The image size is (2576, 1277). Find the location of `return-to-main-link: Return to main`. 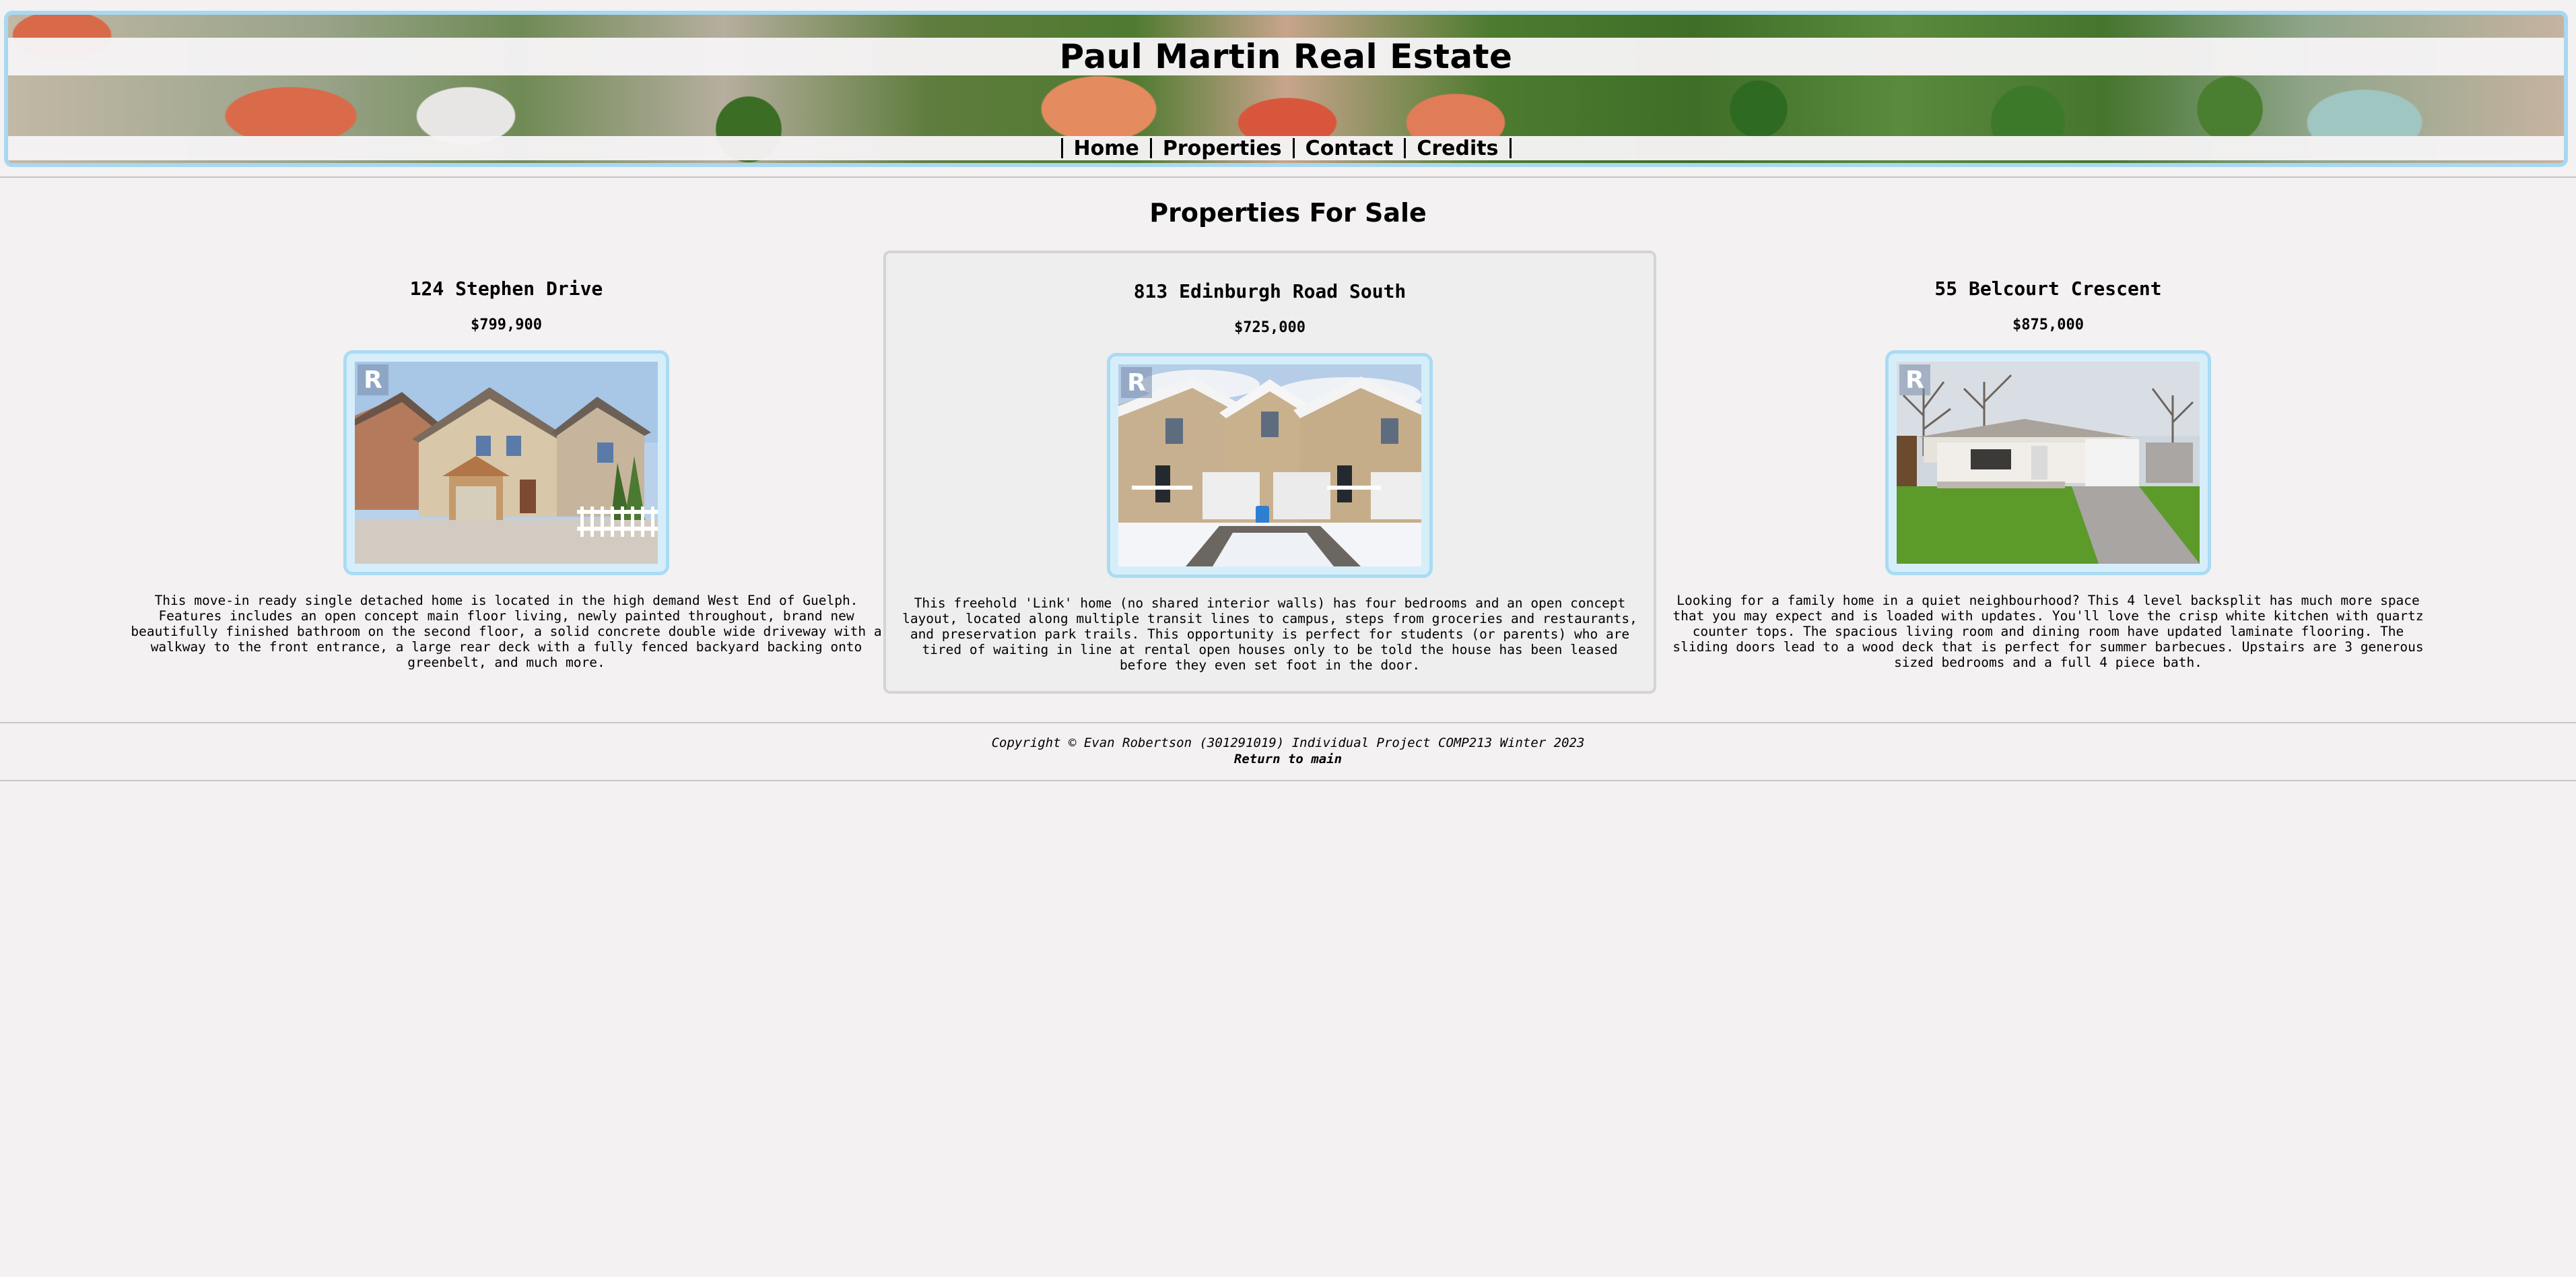

return-to-main-link: Return to main is located at coordinates (1288, 759).